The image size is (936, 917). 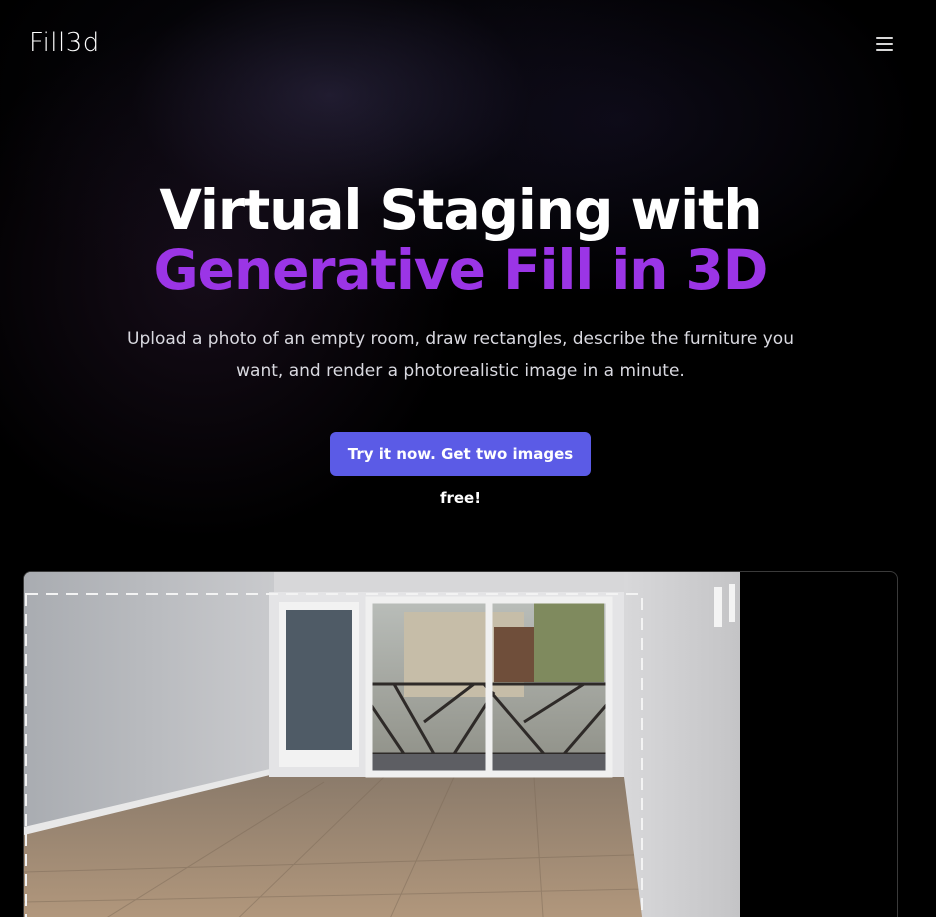 I want to click on navbar: Fill3d, so click(x=460, y=44).